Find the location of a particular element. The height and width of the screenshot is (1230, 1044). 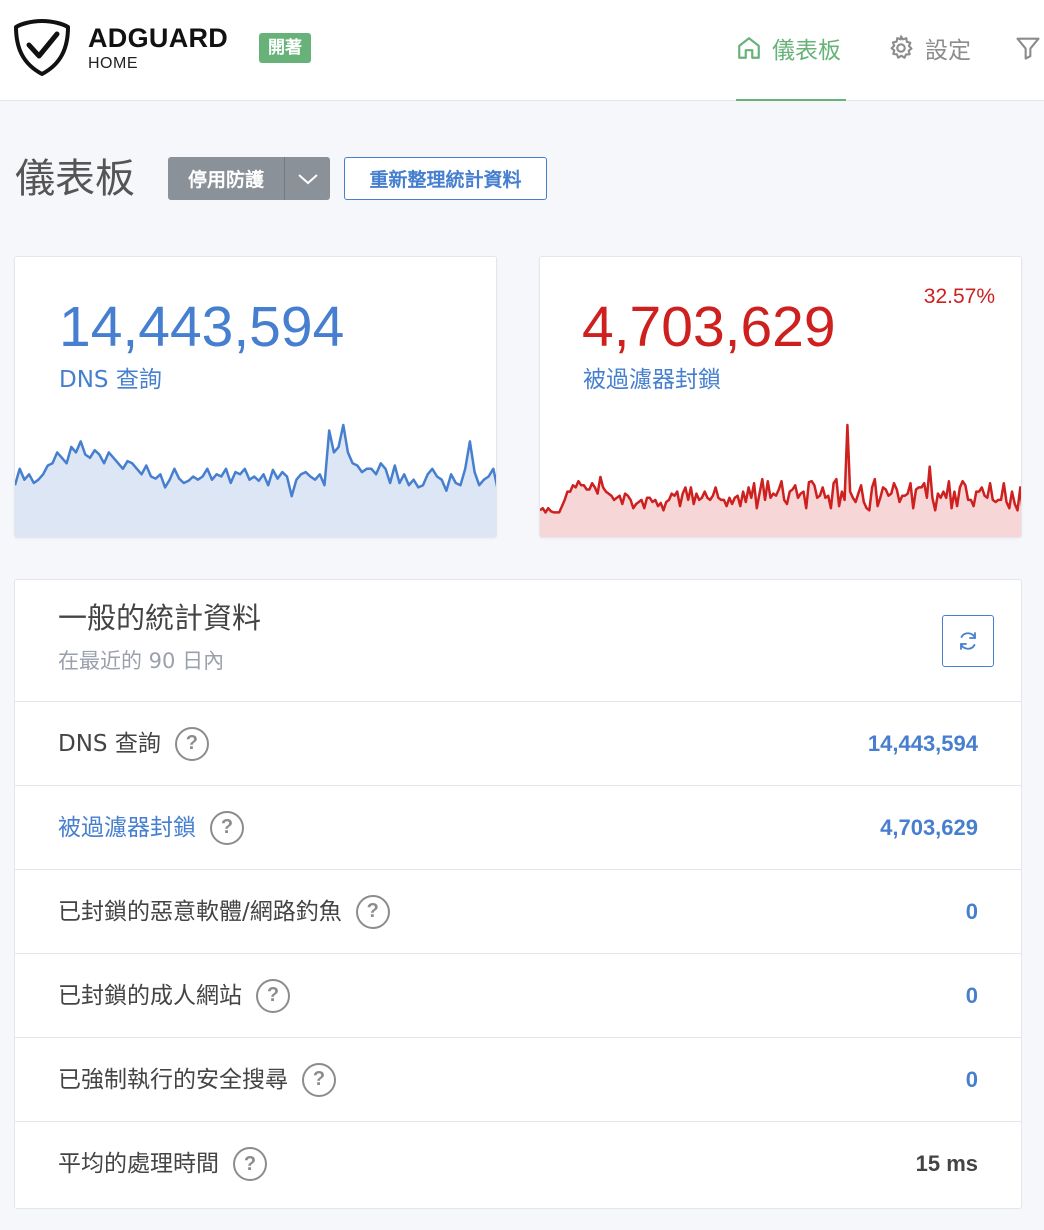

nav-filters is located at coordinates (1029, 48).